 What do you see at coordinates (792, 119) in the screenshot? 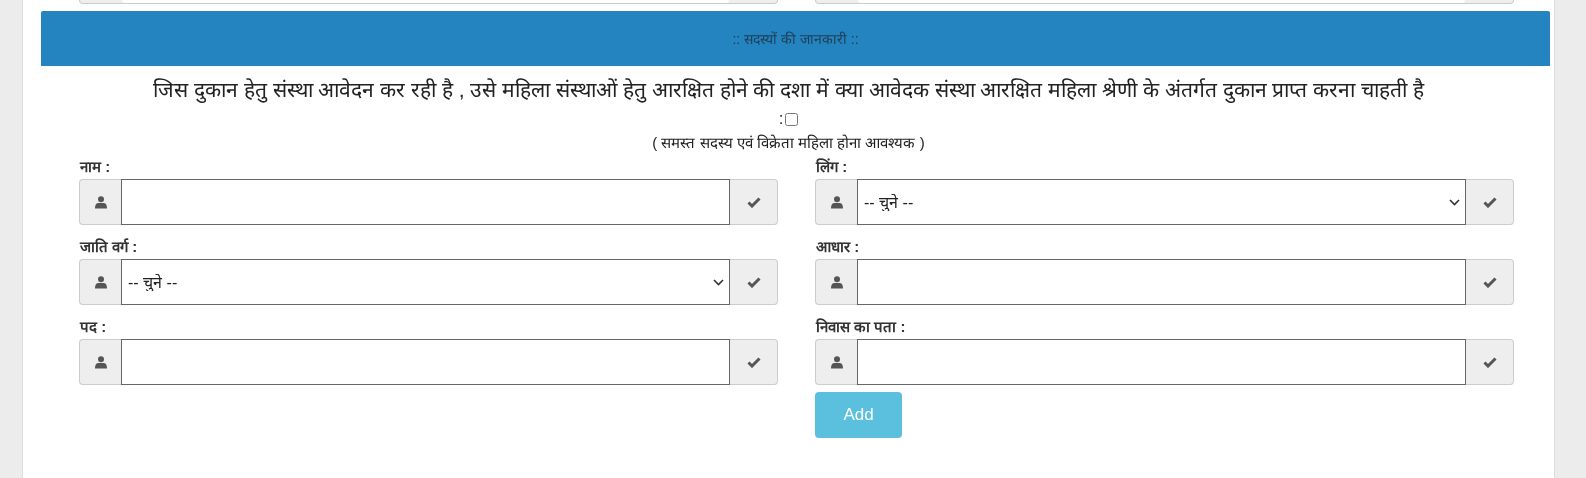
I see `checkbox` at bounding box center [792, 119].